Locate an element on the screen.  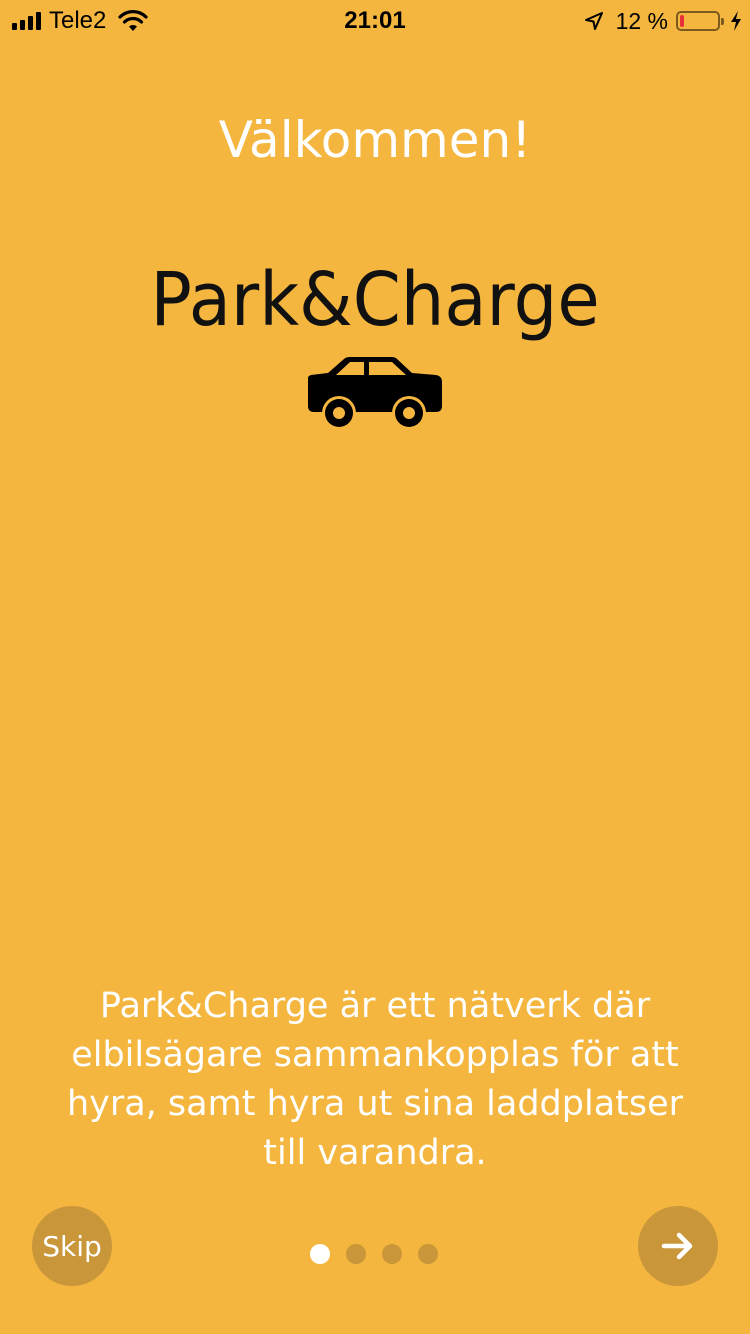
status-bar-right: 12 % is located at coordinates (663, 21).